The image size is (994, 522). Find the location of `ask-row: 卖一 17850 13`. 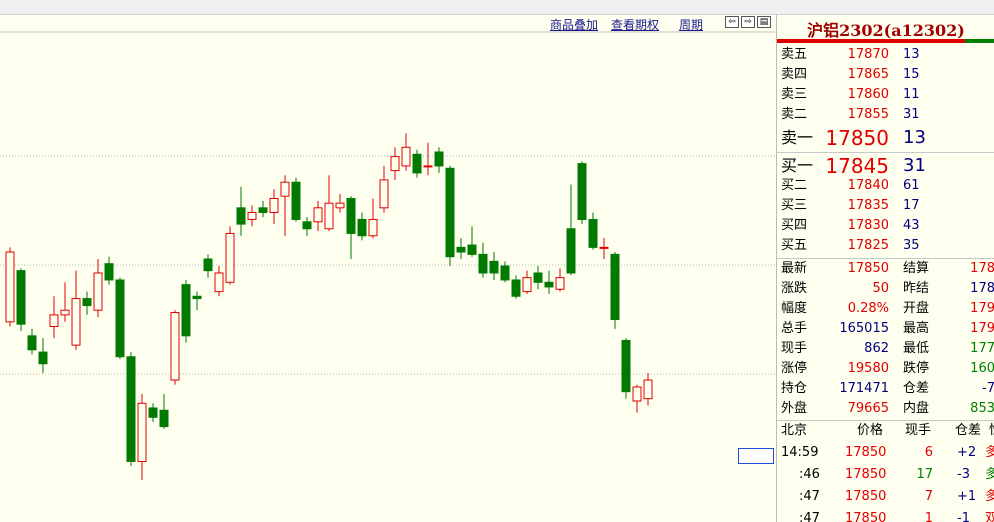

ask-row: 卖一 17850 13 is located at coordinates (885, 138).